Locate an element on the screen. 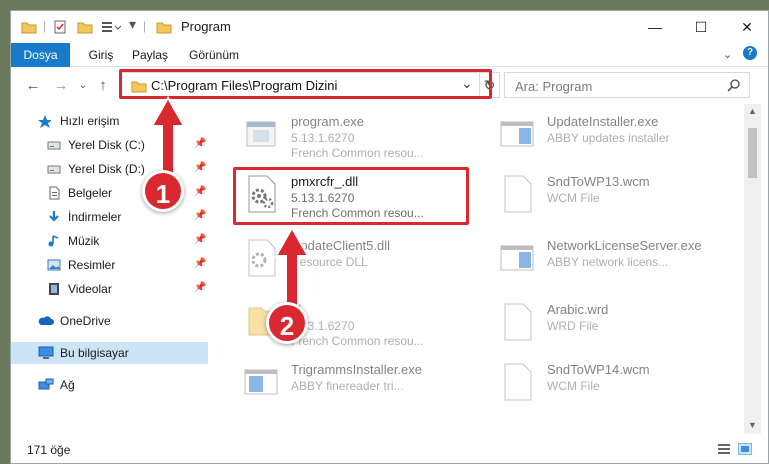  file-type: WRD File is located at coordinates (573, 326).